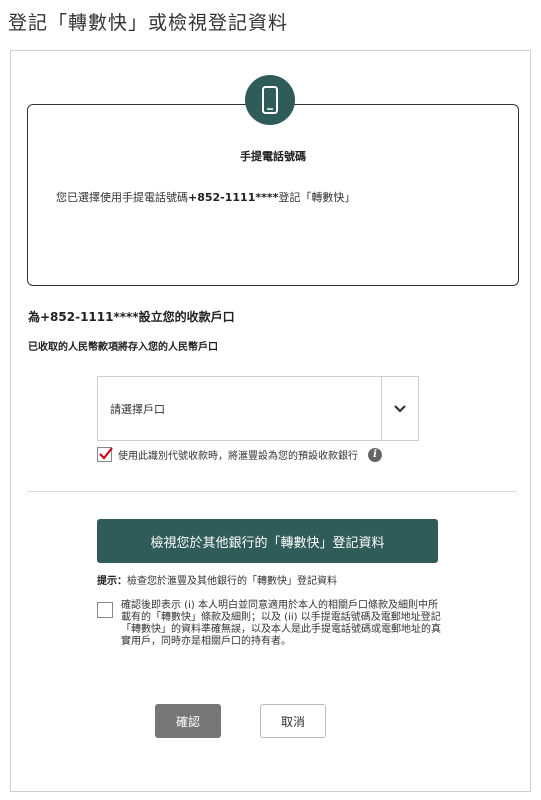 Image resolution: width=541 pixels, height=800 pixels. Describe the element at coordinates (131, 317) in the screenshot. I see `account-setup-title: 為+852-1111****設立您的收款戶口` at that location.